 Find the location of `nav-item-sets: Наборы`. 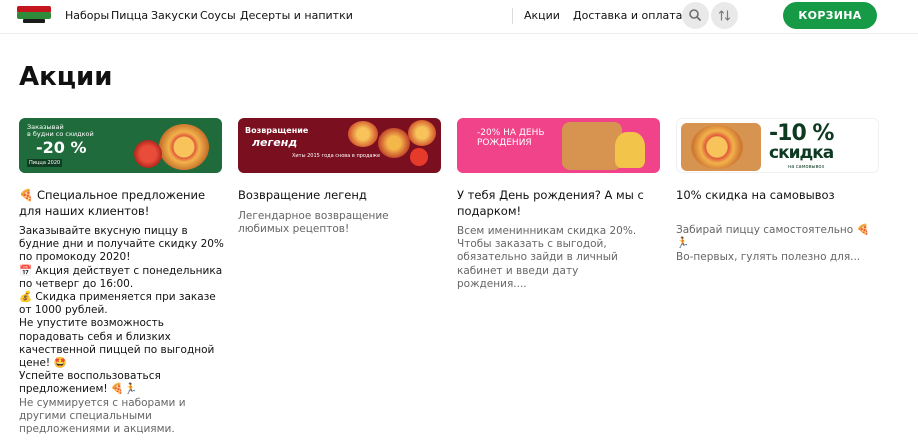

nav-item-sets: Наборы is located at coordinates (87, 15).